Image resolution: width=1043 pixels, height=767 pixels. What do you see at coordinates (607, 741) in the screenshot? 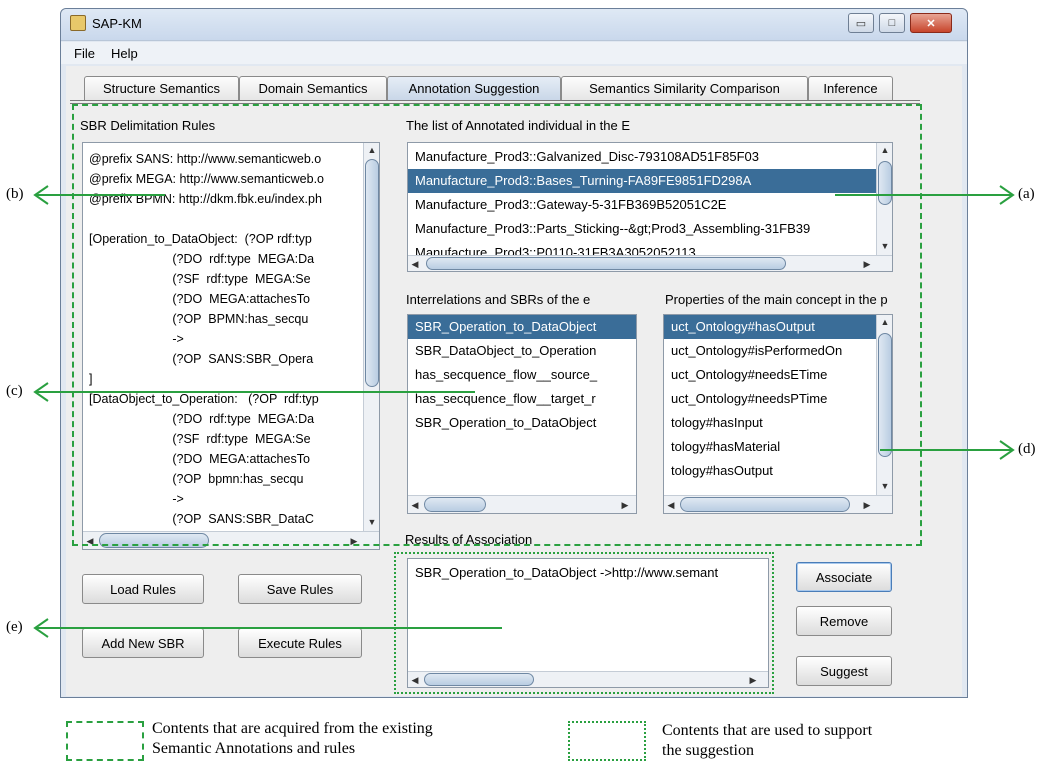
I see `legend-dotted-swatch` at bounding box center [607, 741].